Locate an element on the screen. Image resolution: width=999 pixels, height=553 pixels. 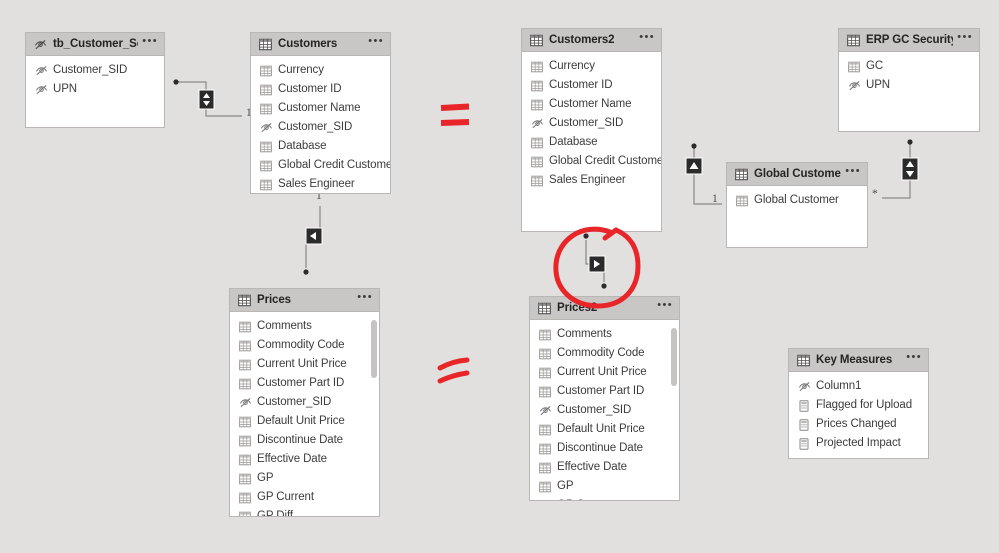
field-row: Flagged for Upload is located at coordinates (858, 404).